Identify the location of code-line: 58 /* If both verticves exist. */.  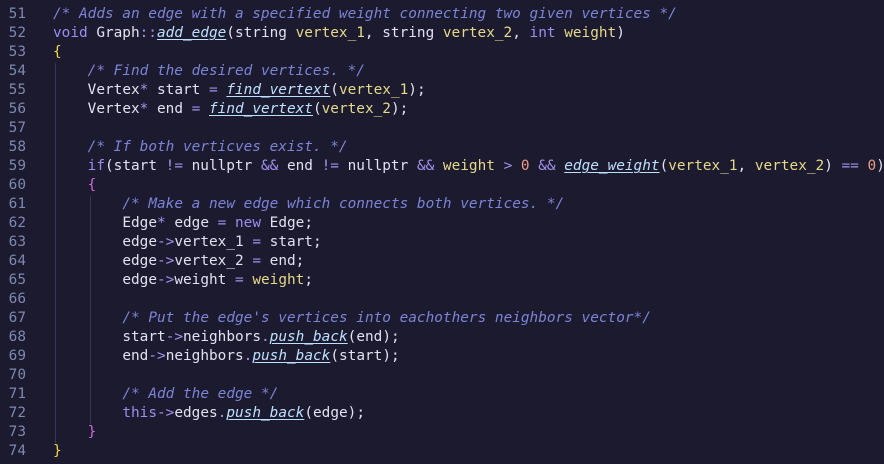
(442, 148).